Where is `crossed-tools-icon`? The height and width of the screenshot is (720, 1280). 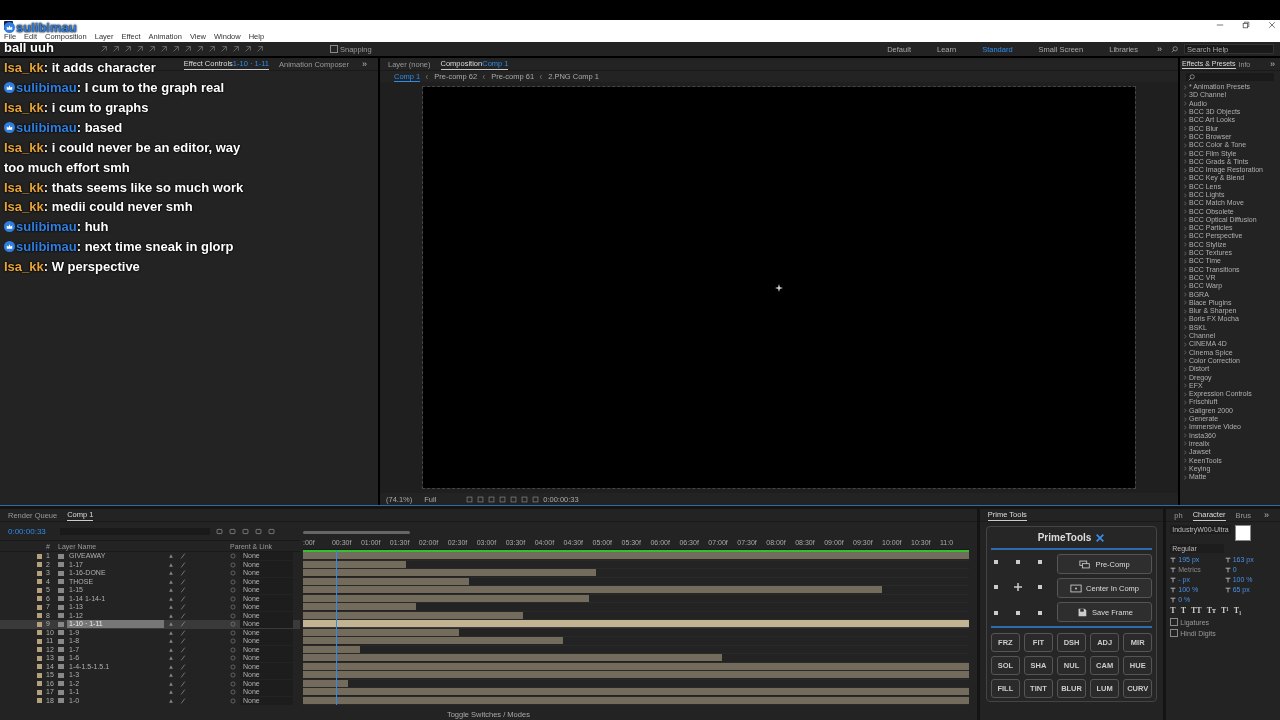
crossed-tools-icon is located at coordinates (1100, 537).